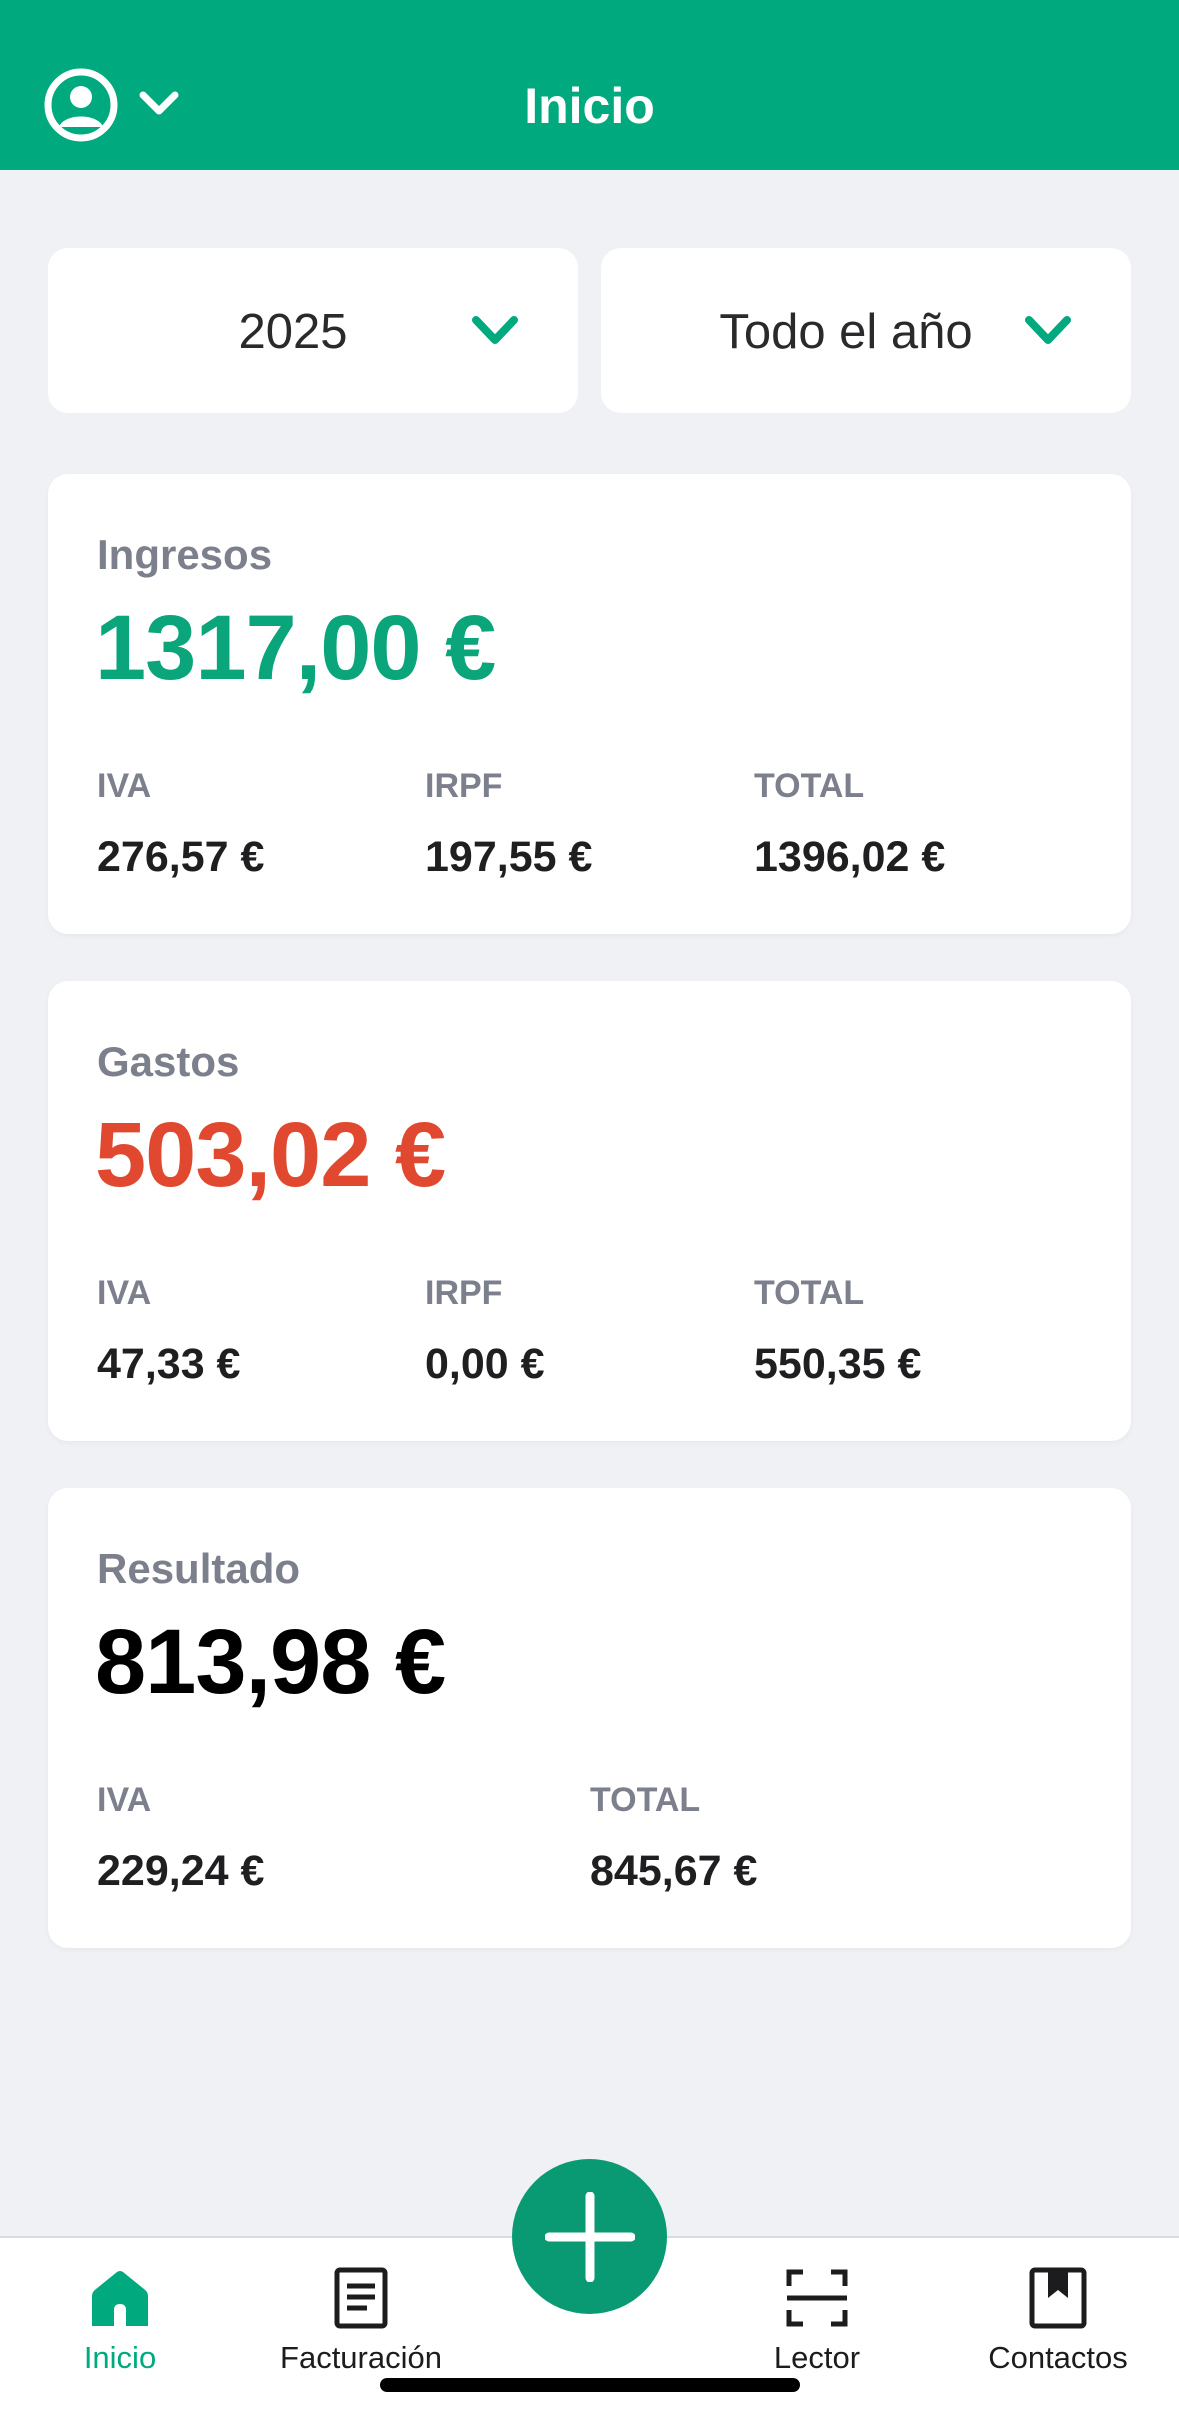 This screenshot has width=1179, height=2418. I want to click on expenses-amount: 503,02 €, so click(270, 1155).